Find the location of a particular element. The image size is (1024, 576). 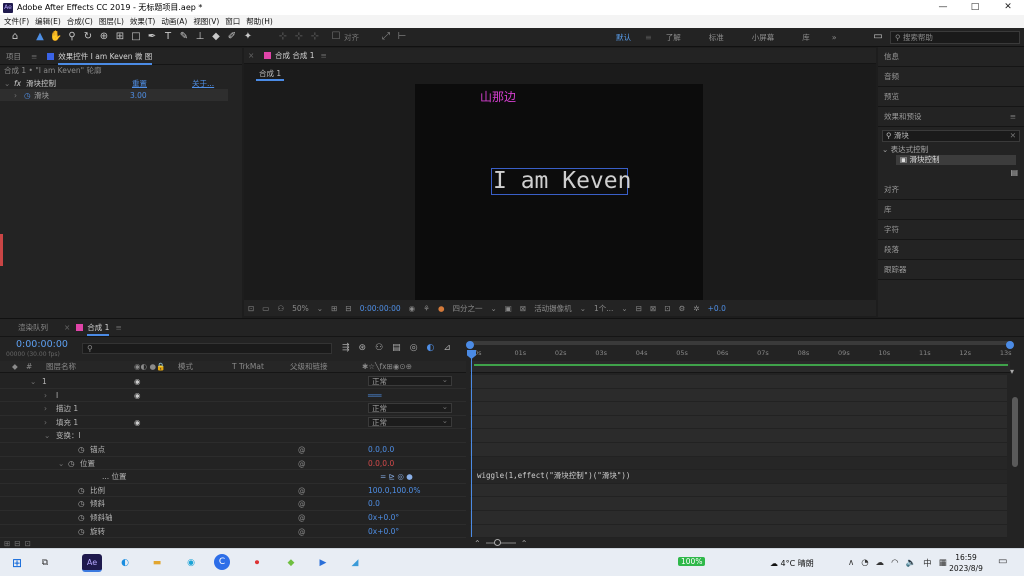

mask-visibility-icon: ⚇ is located at coordinates (280, 308).